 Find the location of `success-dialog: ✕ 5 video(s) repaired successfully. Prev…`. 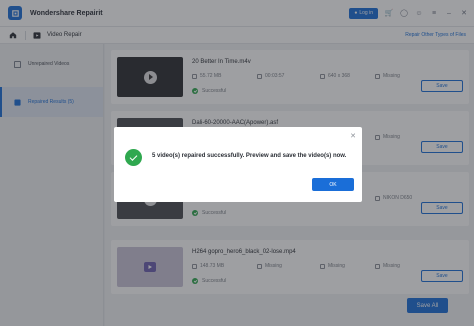

success-dialog: ✕ 5 video(s) repaired successfully. Prev… is located at coordinates (238, 164).